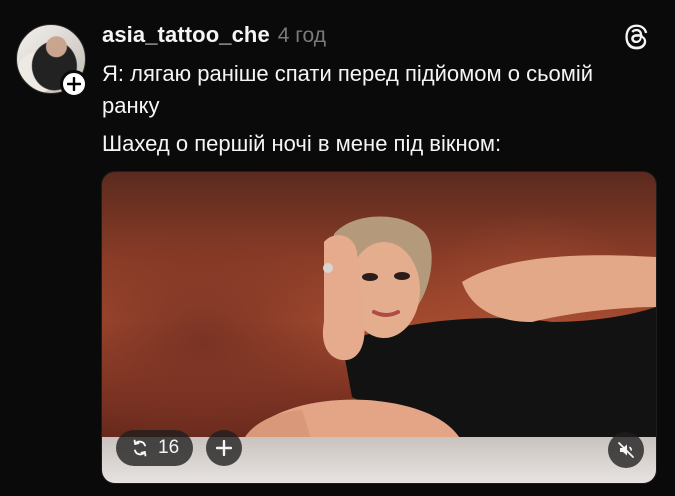 This screenshot has width=675, height=496. Describe the element at coordinates (74, 84) in the screenshot. I see `follow-plus-icon` at that location.